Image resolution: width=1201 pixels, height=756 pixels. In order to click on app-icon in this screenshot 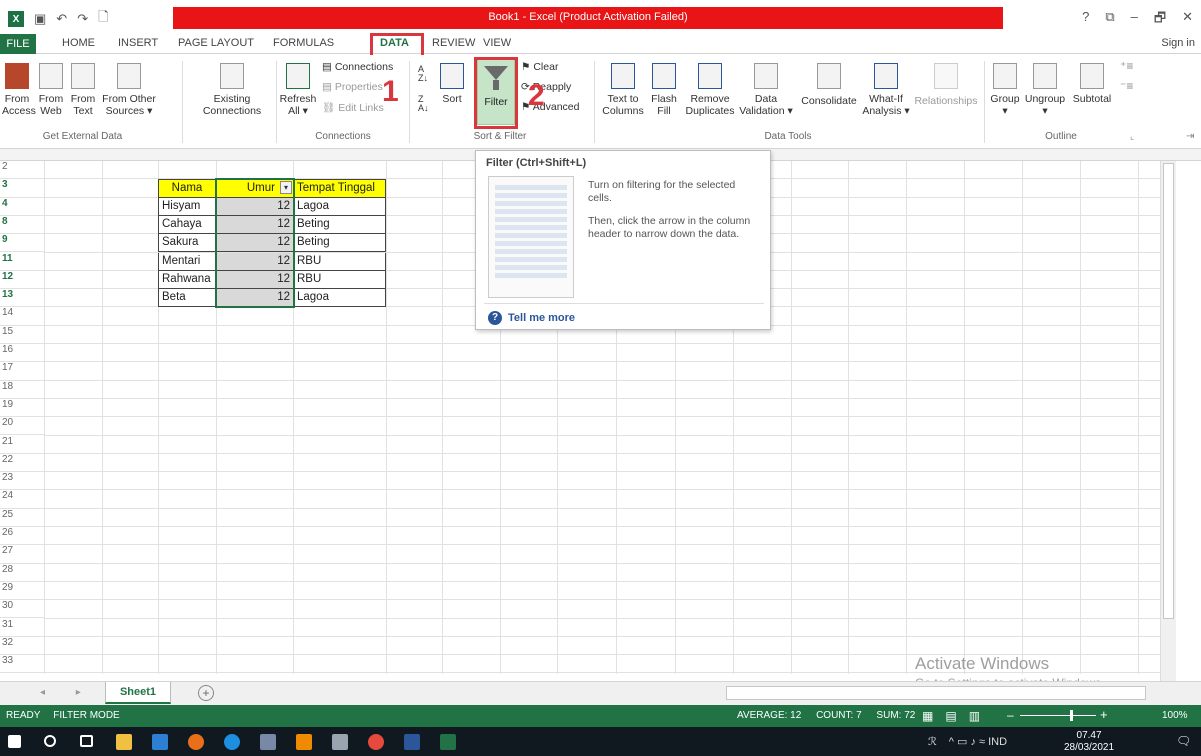, I will do `click(268, 742)`.